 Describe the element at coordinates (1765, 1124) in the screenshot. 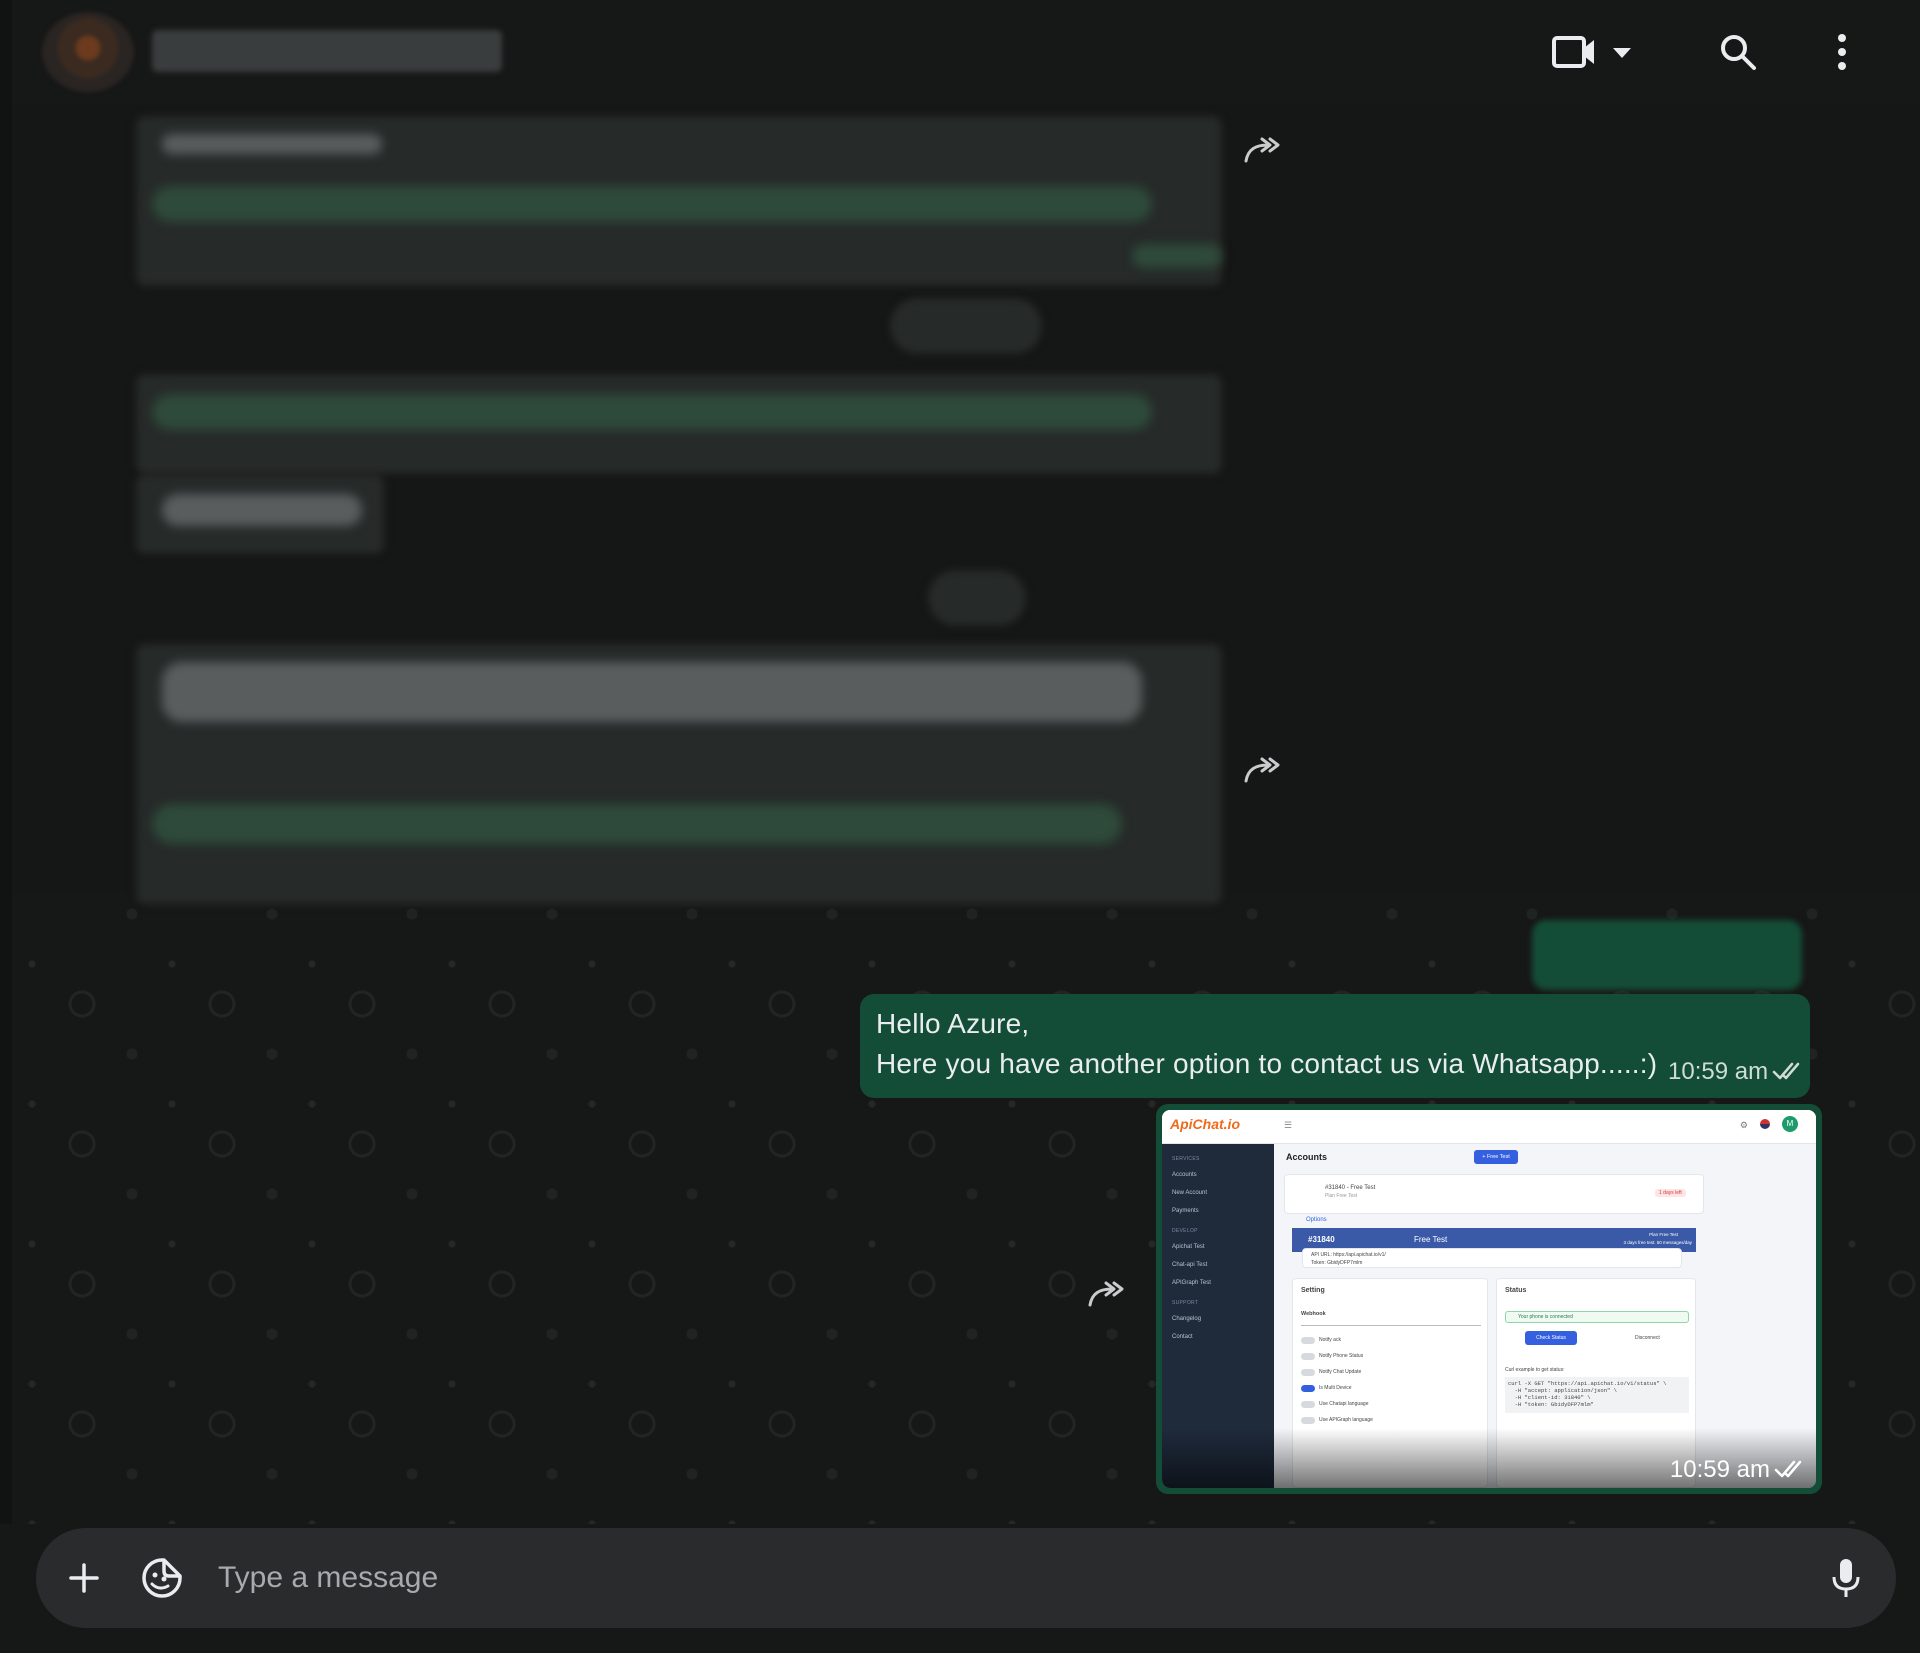

I see `flag-icon` at that location.